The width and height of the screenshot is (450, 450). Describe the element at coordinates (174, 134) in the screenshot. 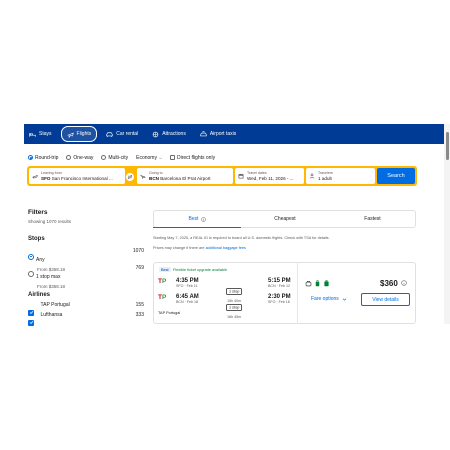

I see `tab-attractions-label: Attractions` at that location.